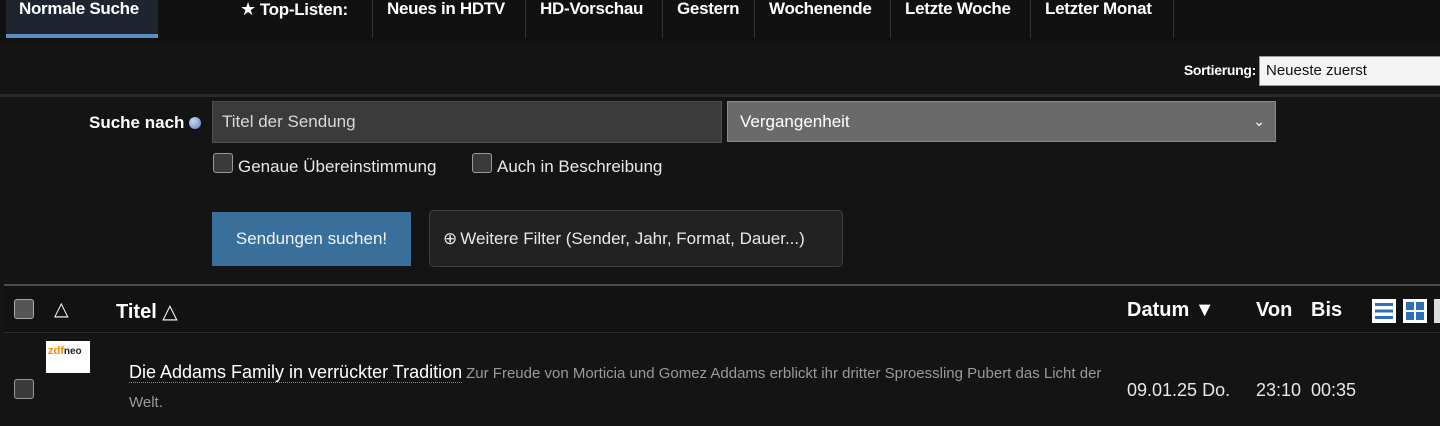  What do you see at coordinates (223, 163) in the screenshot?
I see `exact-match-checkbox` at bounding box center [223, 163].